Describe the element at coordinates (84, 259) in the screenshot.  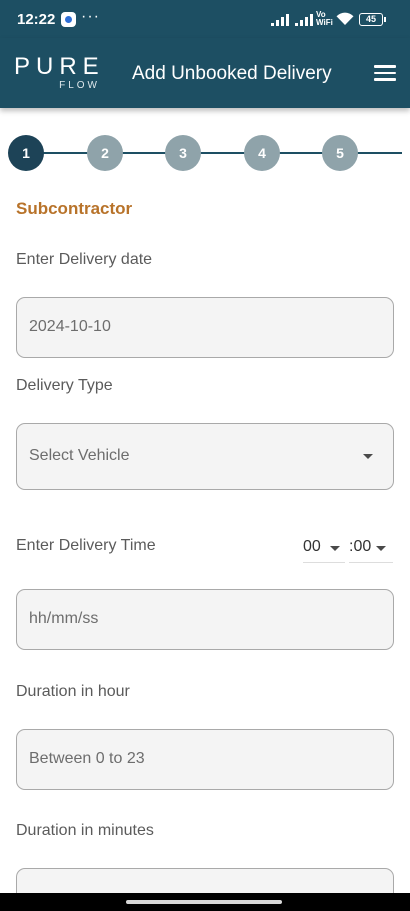
I see `delivery-date-label: Enter Delivery date` at that location.